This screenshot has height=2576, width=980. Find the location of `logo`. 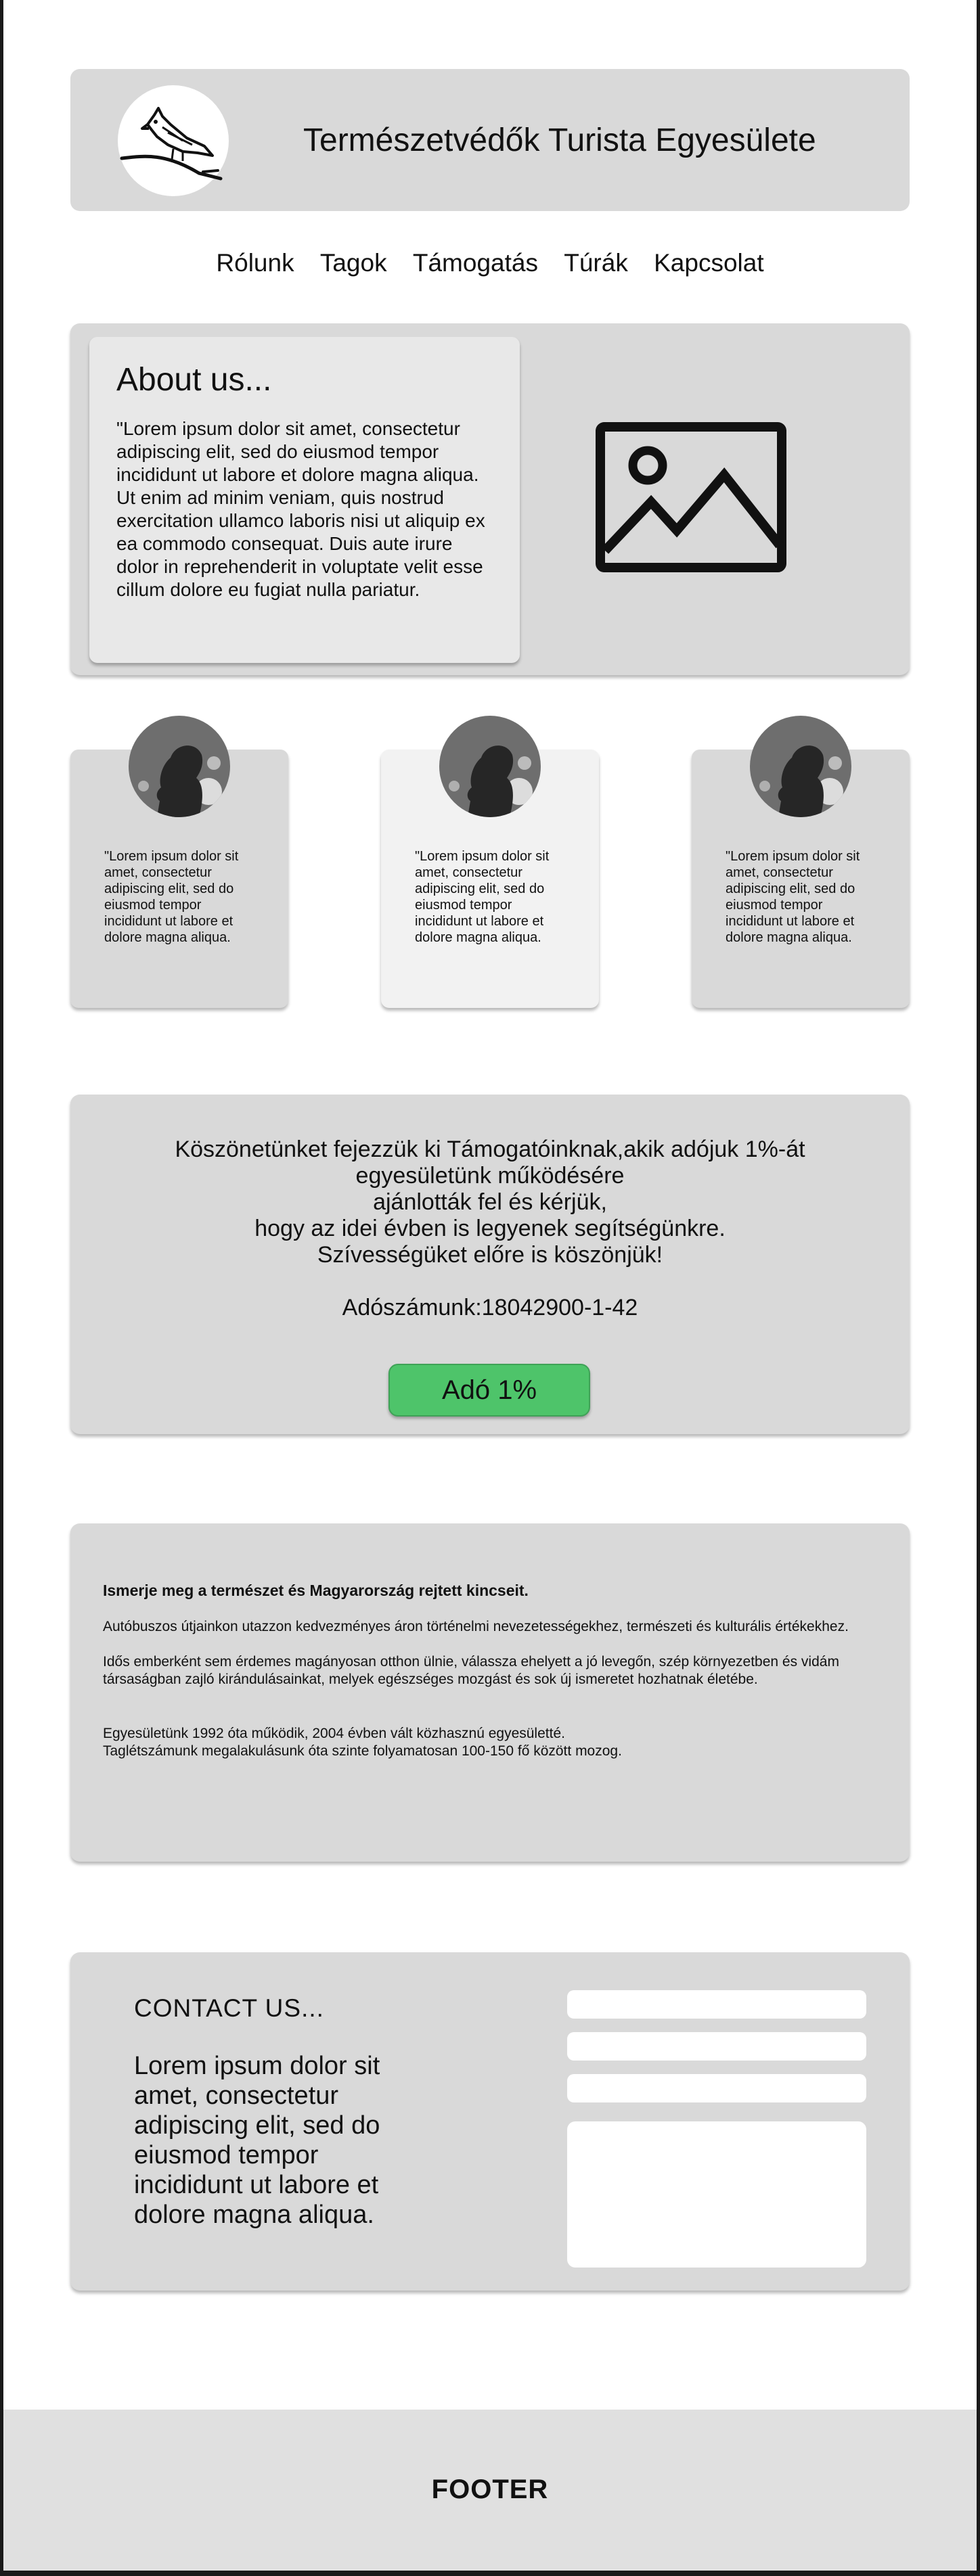

logo is located at coordinates (173, 140).